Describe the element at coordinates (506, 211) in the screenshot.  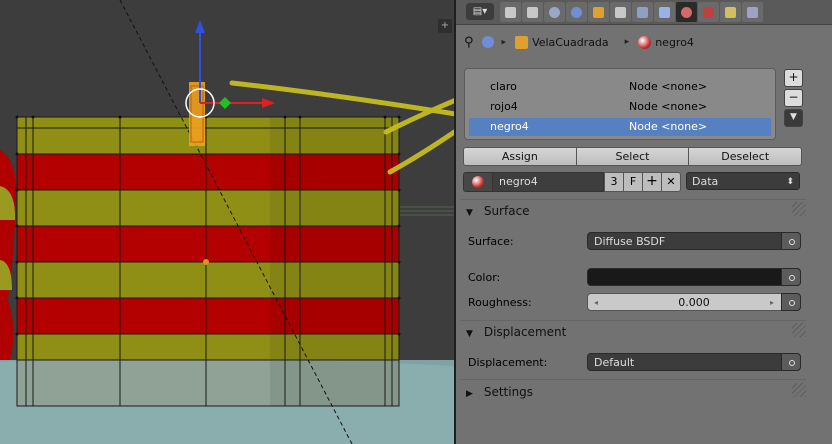
I see `surface-title: Surface` at that location.